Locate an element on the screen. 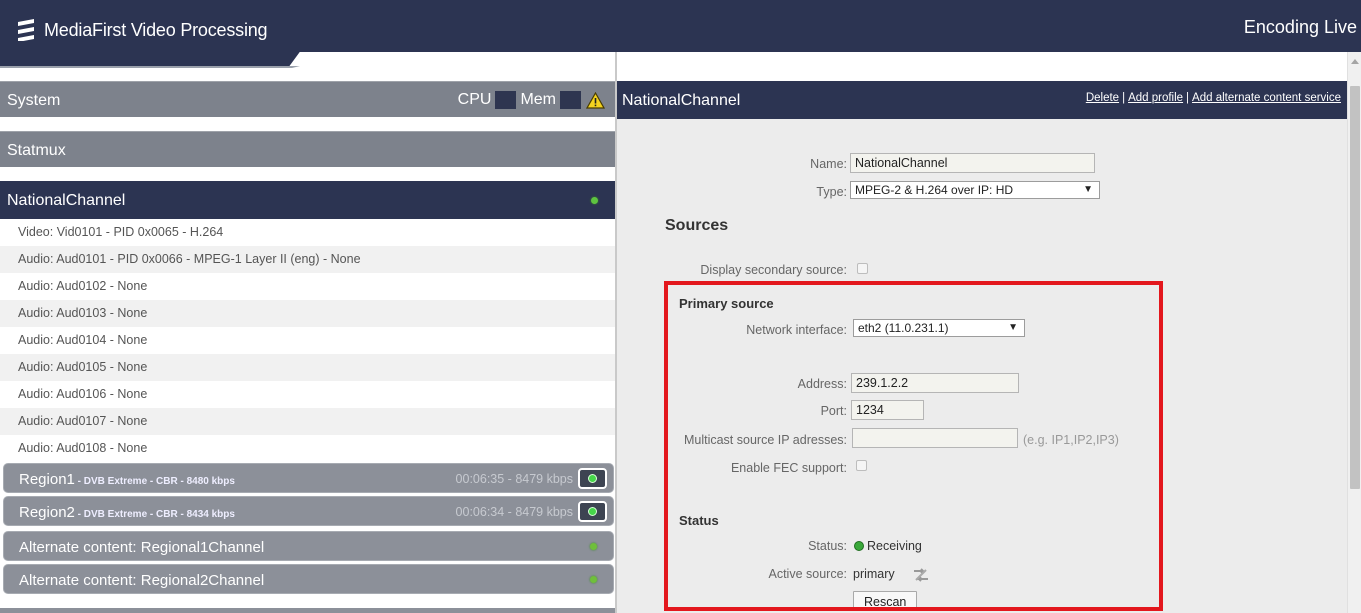 This screenshot has height=613, width=1361. stream-row: Audio: Aud0103 - None is located at coordinates (307, 313).